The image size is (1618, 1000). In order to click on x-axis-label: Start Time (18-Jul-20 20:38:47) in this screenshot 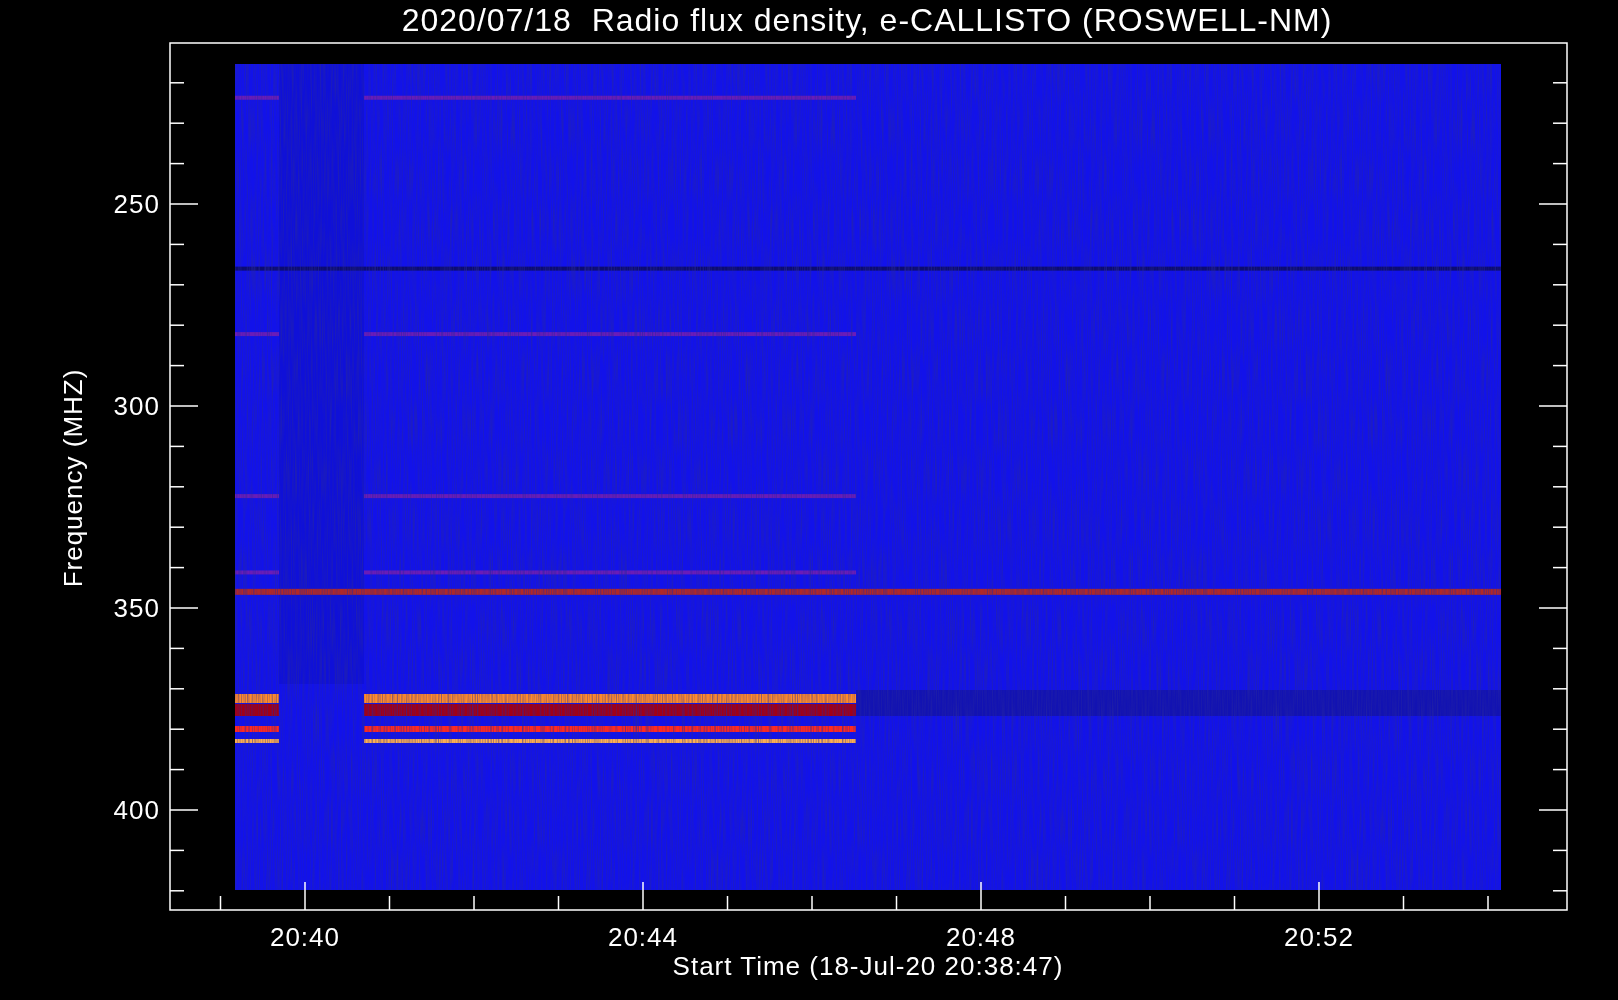, I will do `click(868, 966)`.